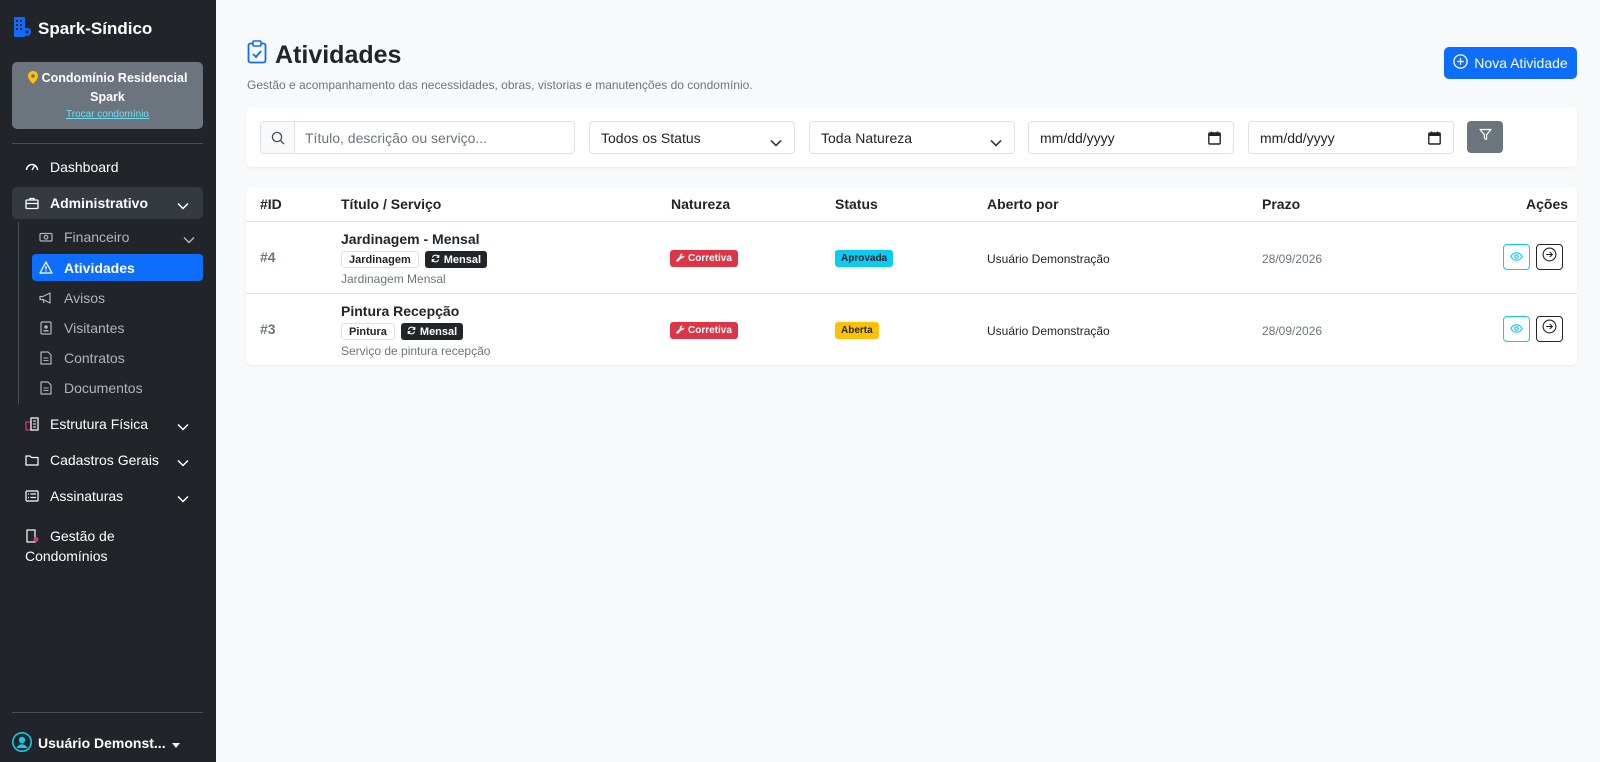  I want to click on row-tags: Jardinagem Mensal, so click(414, 259).